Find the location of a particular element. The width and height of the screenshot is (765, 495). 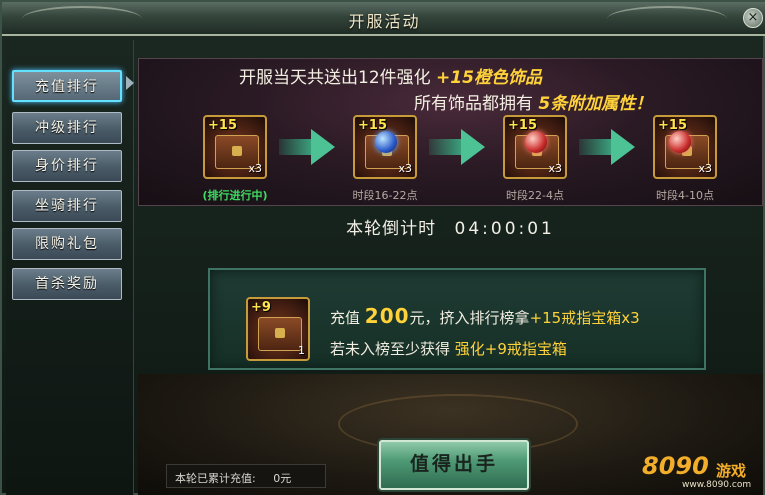

sidebar-item-recharge-rank: 充值排行 is located at coordinates (67, 86).